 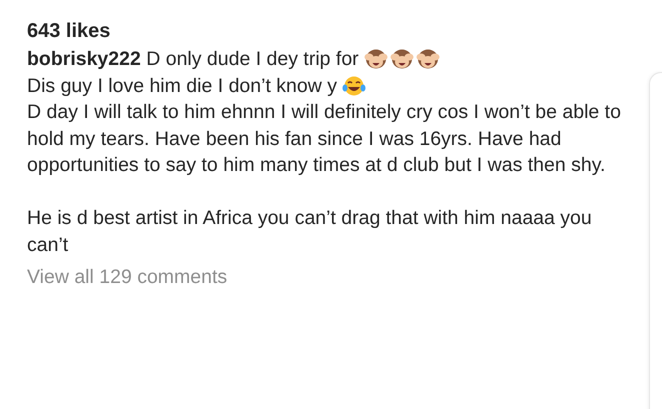 What do you see at coordinates (193, 59) in the screenshot?
I see `caption-text: bobrisky222 D only dude I dey trip for` at bounding box center [193, 59].